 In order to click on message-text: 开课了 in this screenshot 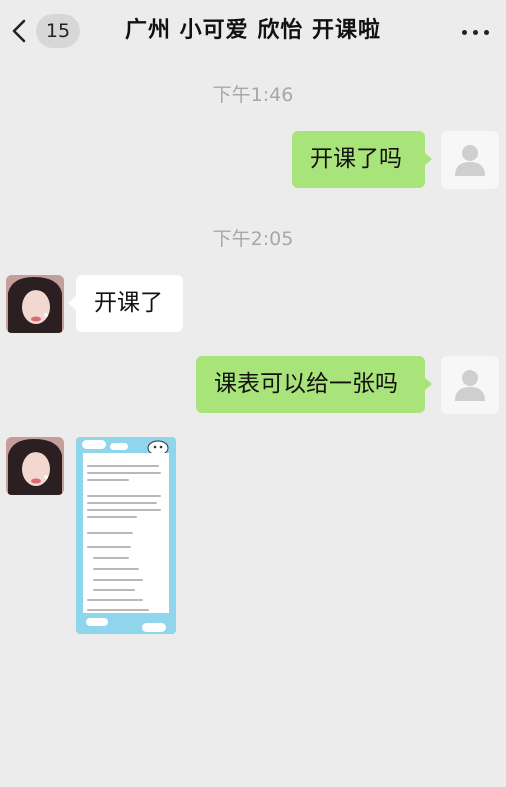, I will do `click(128, 303)`.